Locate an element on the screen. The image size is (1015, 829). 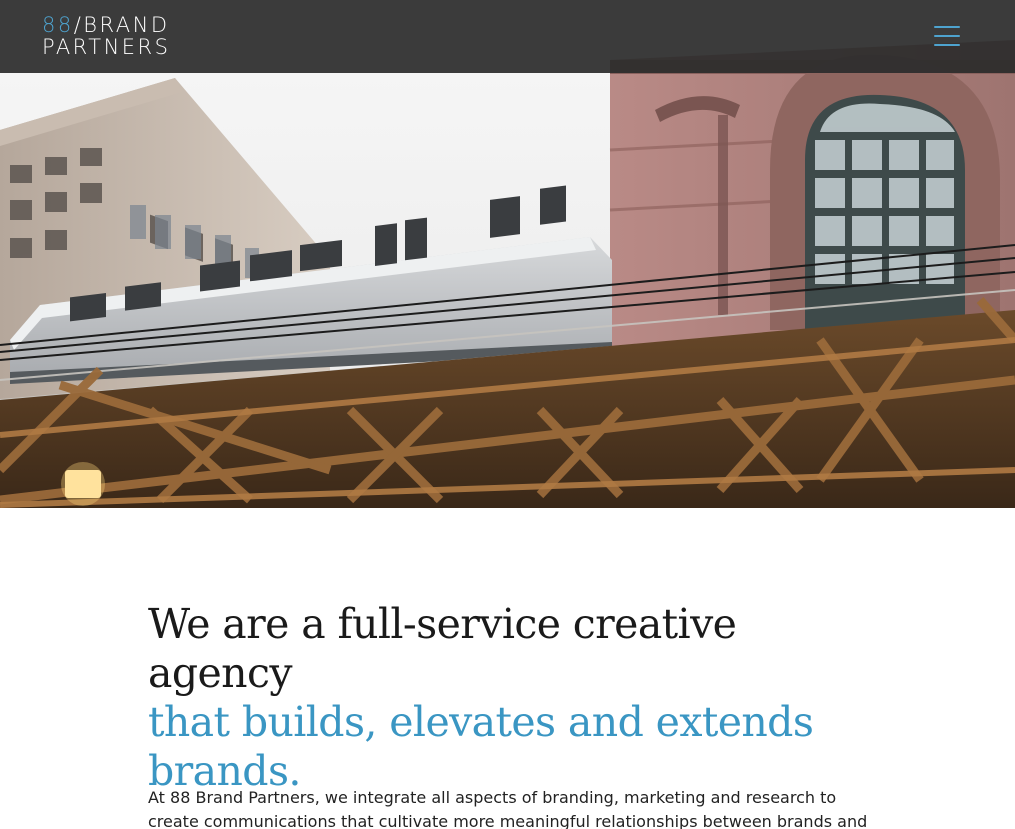
site-header: 88/BRAND PARTNERS is located at coordinates (507, 36).